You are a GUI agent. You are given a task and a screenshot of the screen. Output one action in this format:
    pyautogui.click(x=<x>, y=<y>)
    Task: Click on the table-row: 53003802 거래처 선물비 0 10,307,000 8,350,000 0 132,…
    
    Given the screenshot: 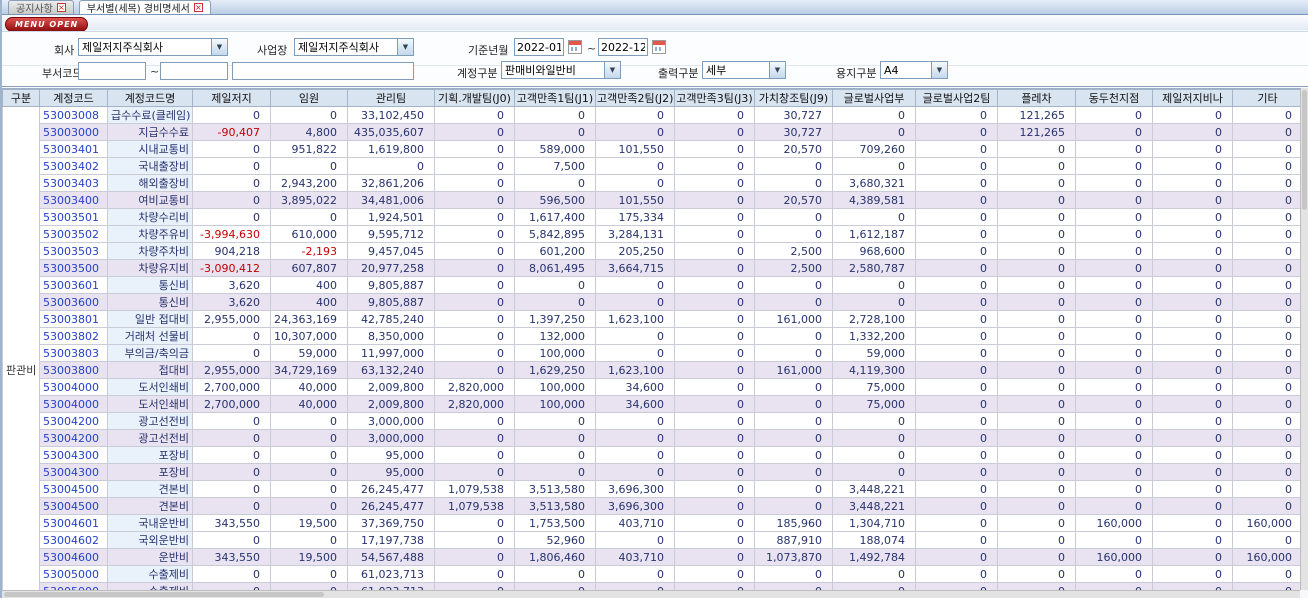 What is the action you would take?
    pyautogui.click(x=651, y=336)
    